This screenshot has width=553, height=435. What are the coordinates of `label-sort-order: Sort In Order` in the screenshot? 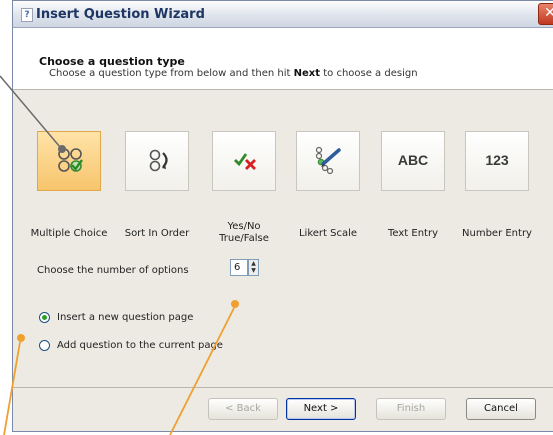 It's located at (157, 233).